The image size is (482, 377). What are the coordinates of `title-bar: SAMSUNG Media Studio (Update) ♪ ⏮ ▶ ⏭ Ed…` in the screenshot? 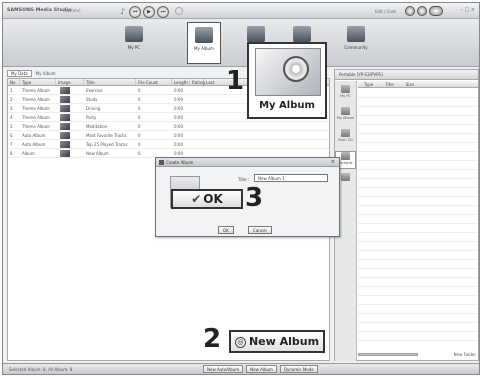 It's located at (241, 11).